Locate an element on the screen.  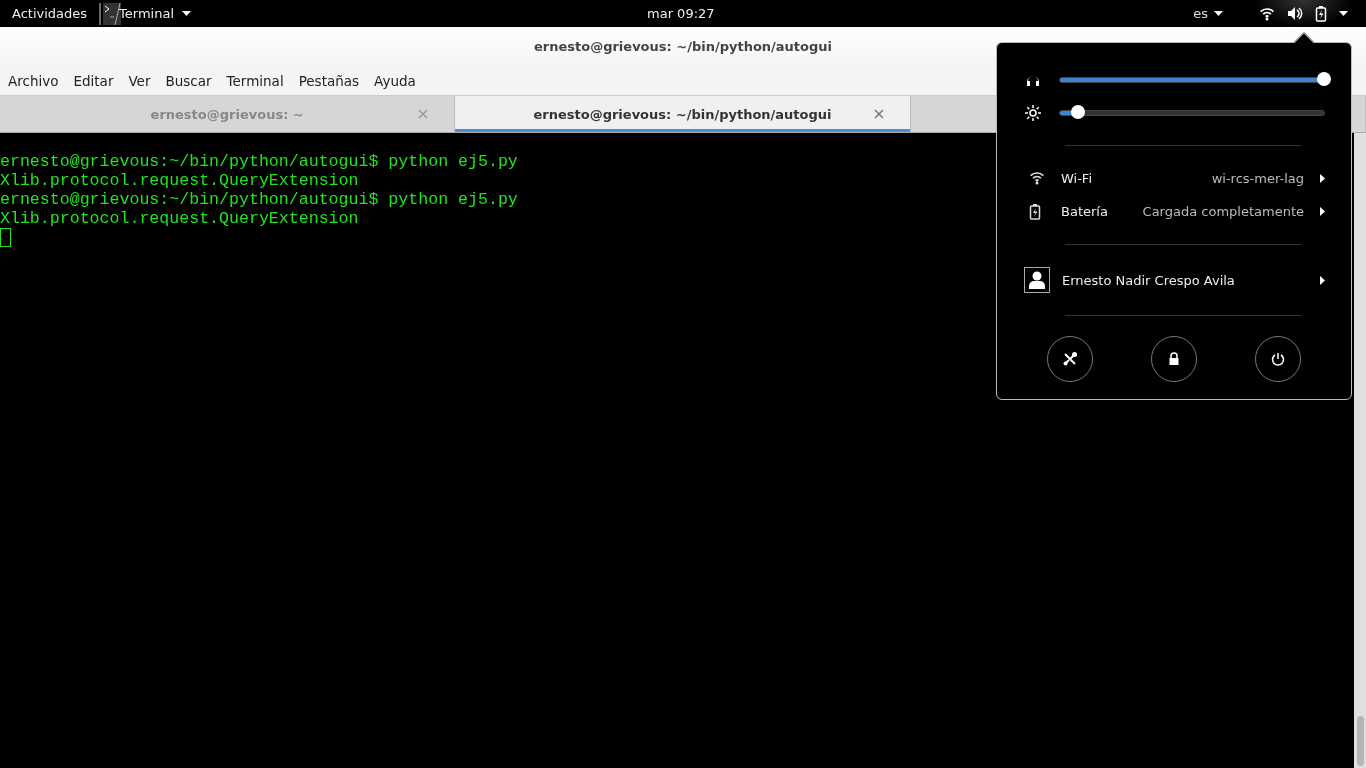
scrollbar is located at coordinates (1360, 450).